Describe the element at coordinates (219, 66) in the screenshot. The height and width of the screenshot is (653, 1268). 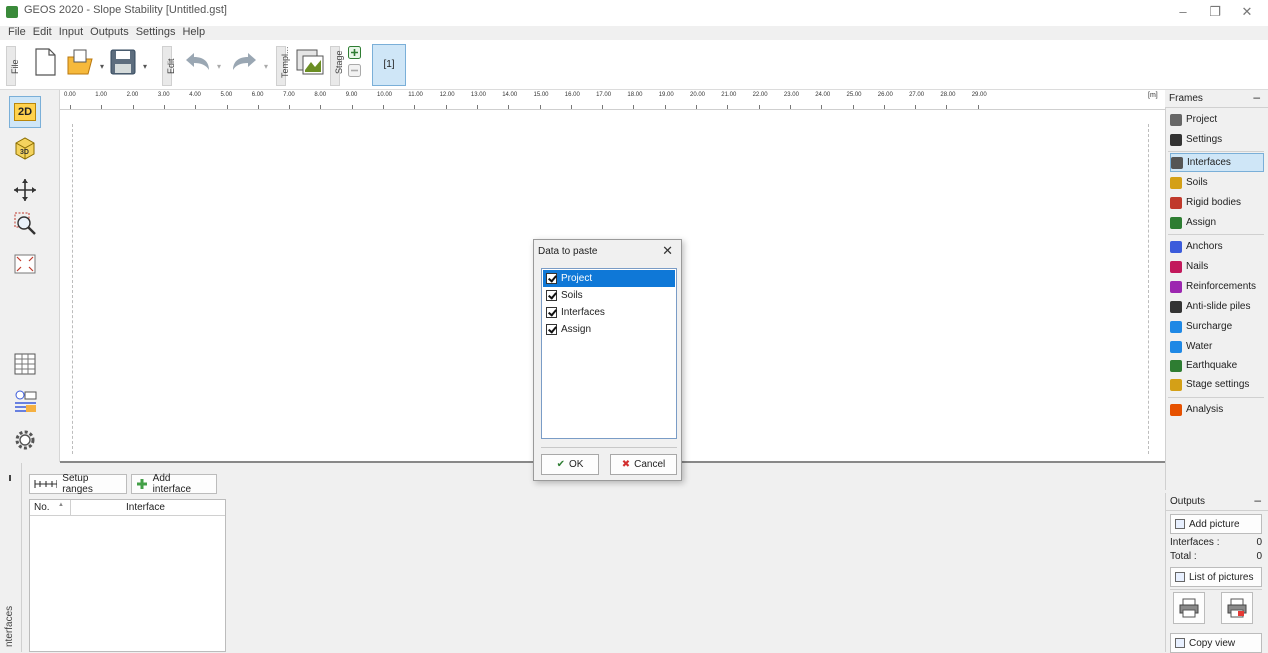
I see `undo-dropdown-icon: ▾` at that location.